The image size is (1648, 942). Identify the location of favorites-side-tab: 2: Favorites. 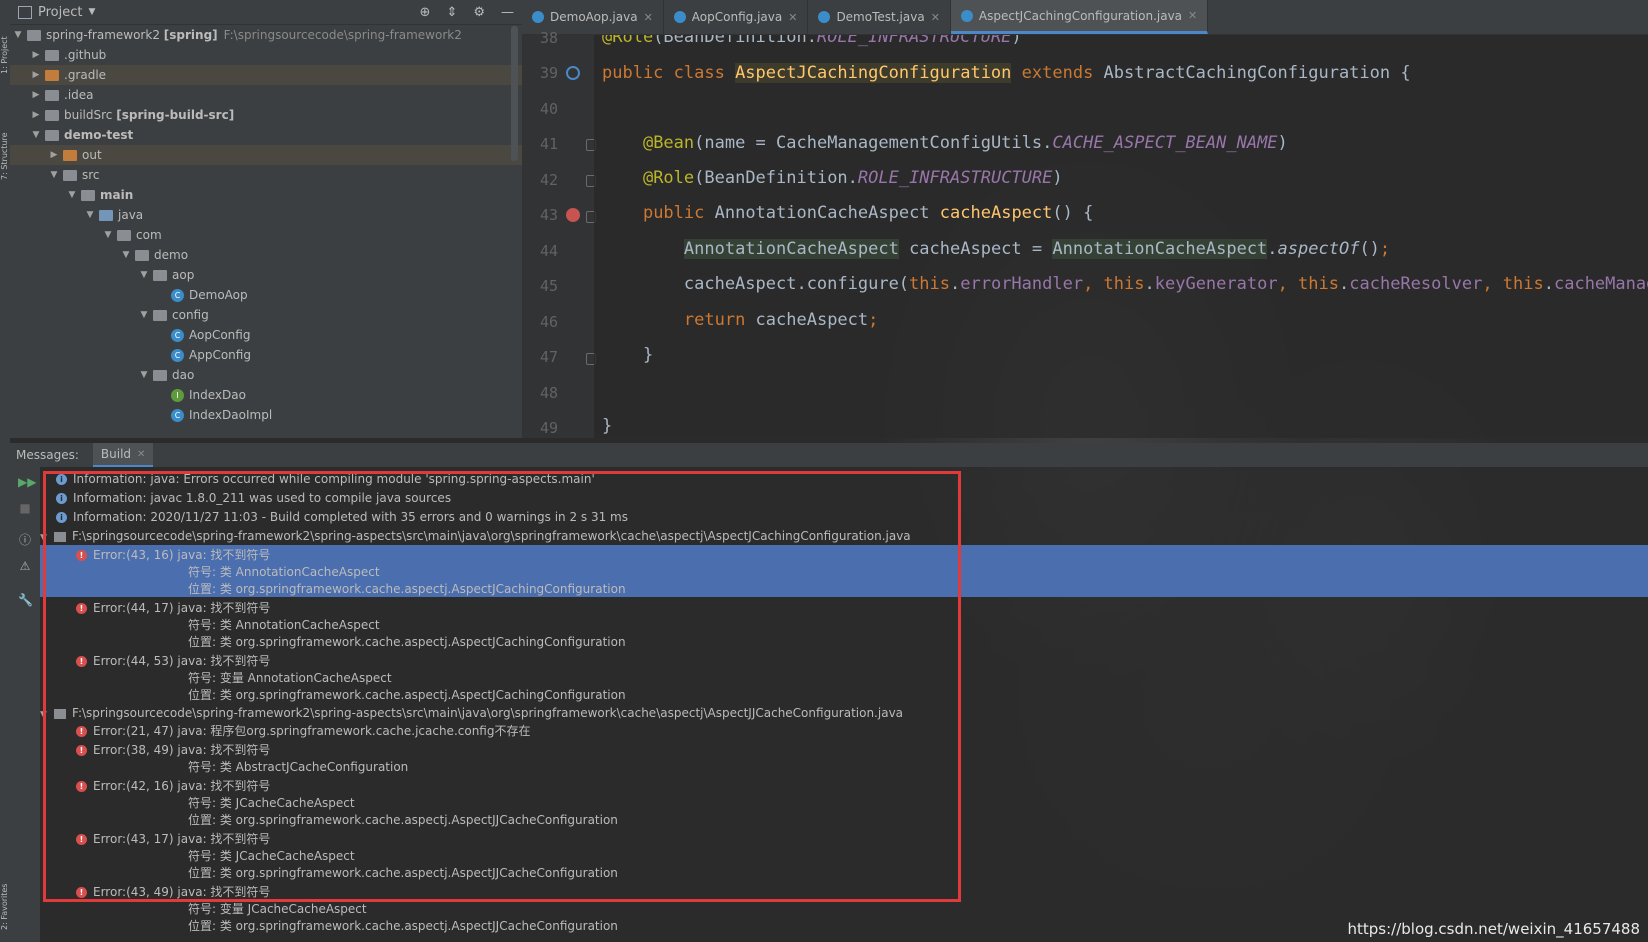
(5, 885).